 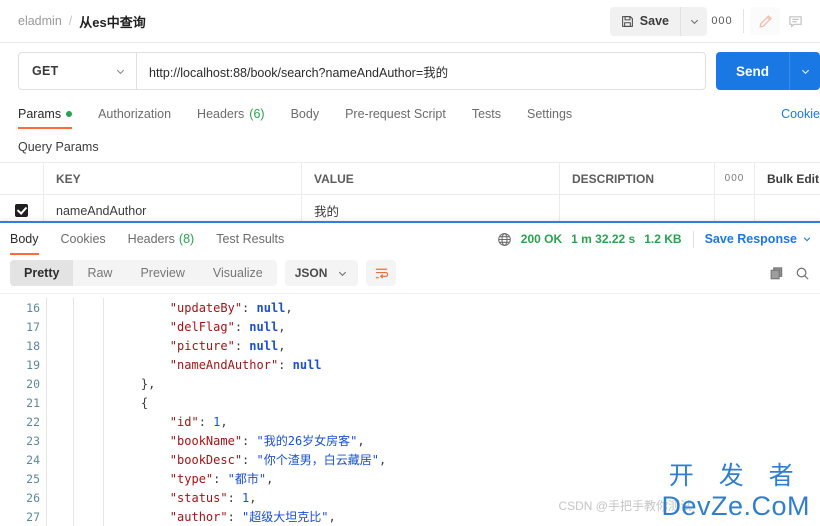 I want to click on code-line: 23 "bookName": "我的26岁女房客",, so click(x=410, y=440).